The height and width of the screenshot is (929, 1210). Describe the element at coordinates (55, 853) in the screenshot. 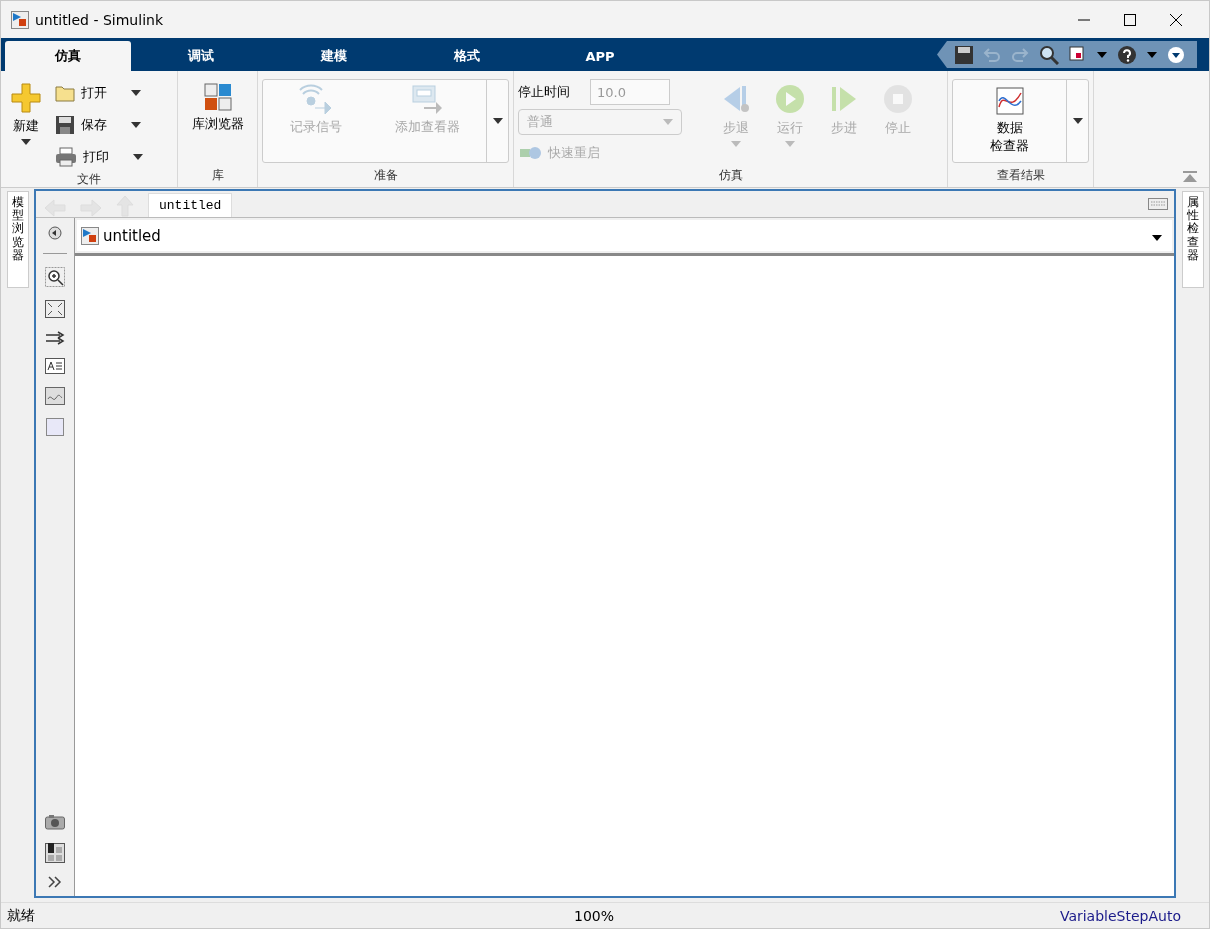

I see `model-data-icon` at that location.